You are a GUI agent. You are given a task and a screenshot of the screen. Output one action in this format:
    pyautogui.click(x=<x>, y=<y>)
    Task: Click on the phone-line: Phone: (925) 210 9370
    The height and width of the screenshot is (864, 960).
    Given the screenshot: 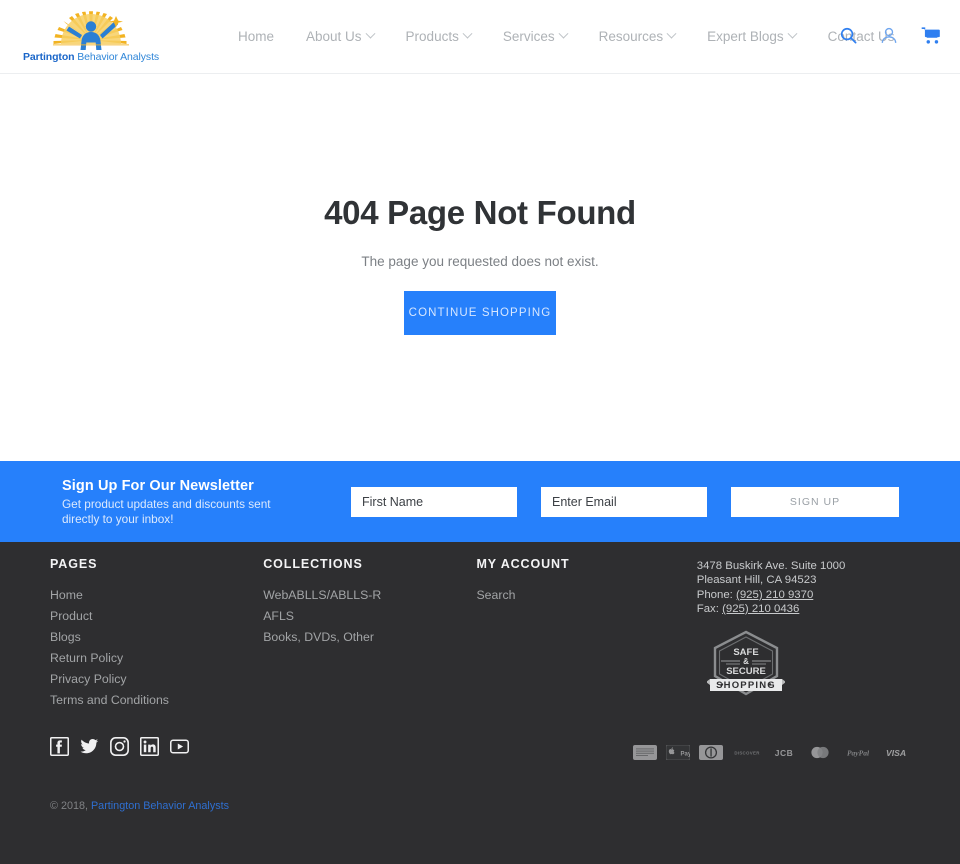 What is the action you would take?
    pyautogui.click(x=803, y=595)
    